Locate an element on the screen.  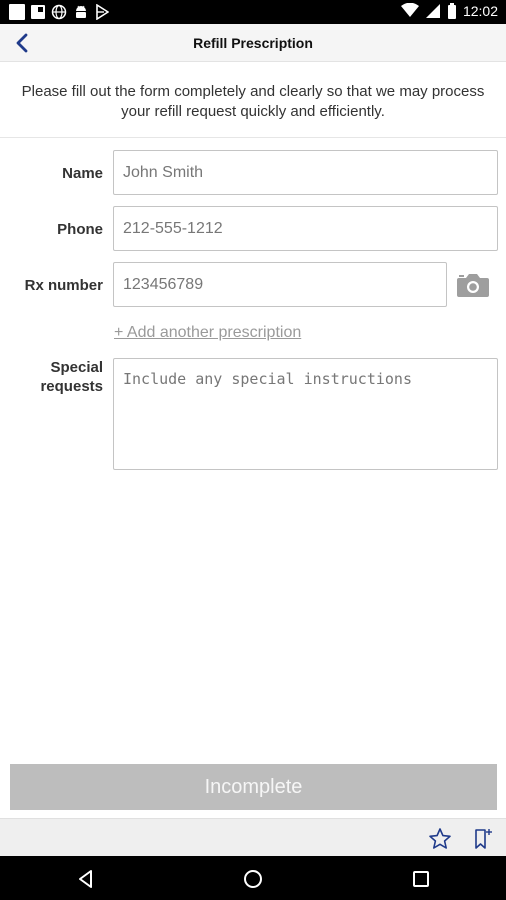
special-requests-label-line1: Special is located at coordinates (76, 367).